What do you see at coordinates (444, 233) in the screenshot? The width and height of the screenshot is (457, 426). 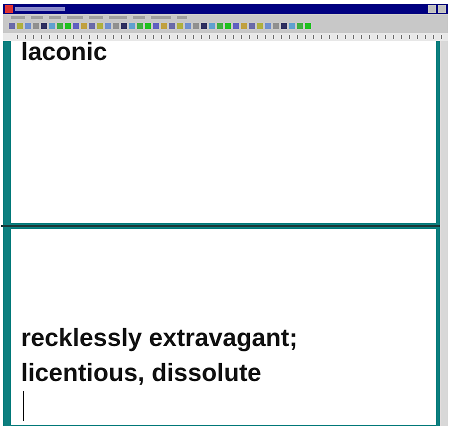 I see `scrollbar` at bounding box center [444, 233].